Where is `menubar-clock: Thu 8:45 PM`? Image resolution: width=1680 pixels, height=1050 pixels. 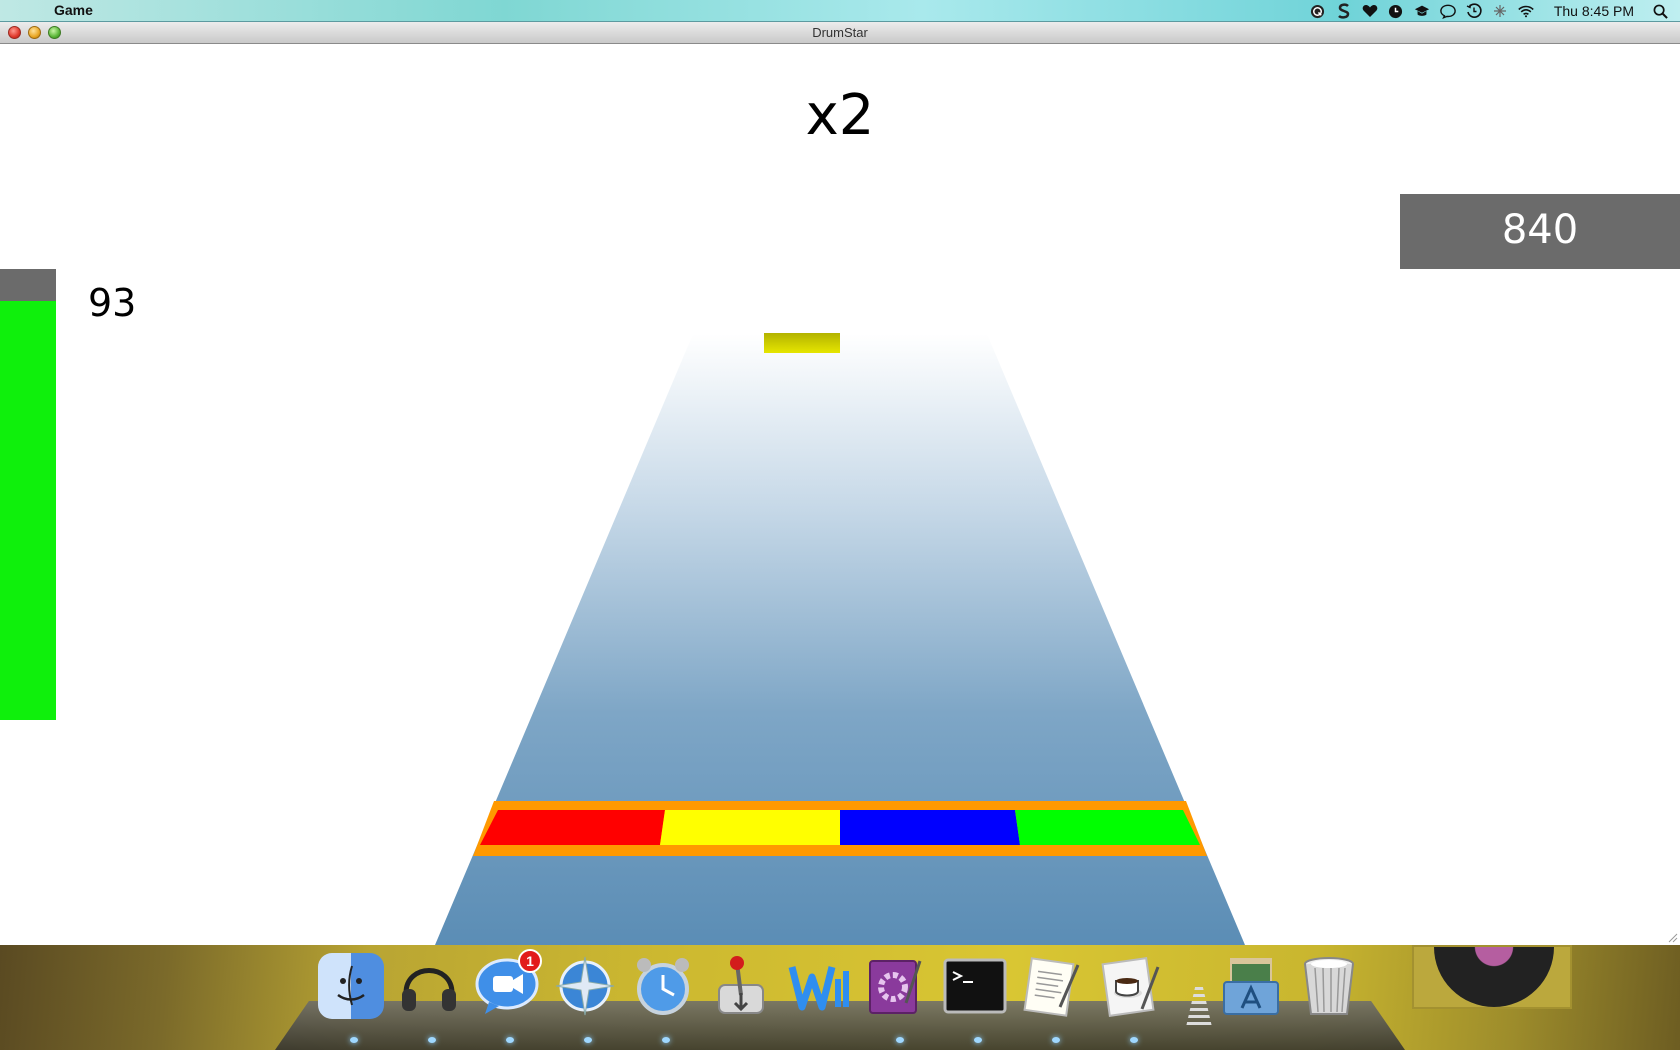 menubar-clock: Thu 8:45 PM is located at coordinates (1594, 11).